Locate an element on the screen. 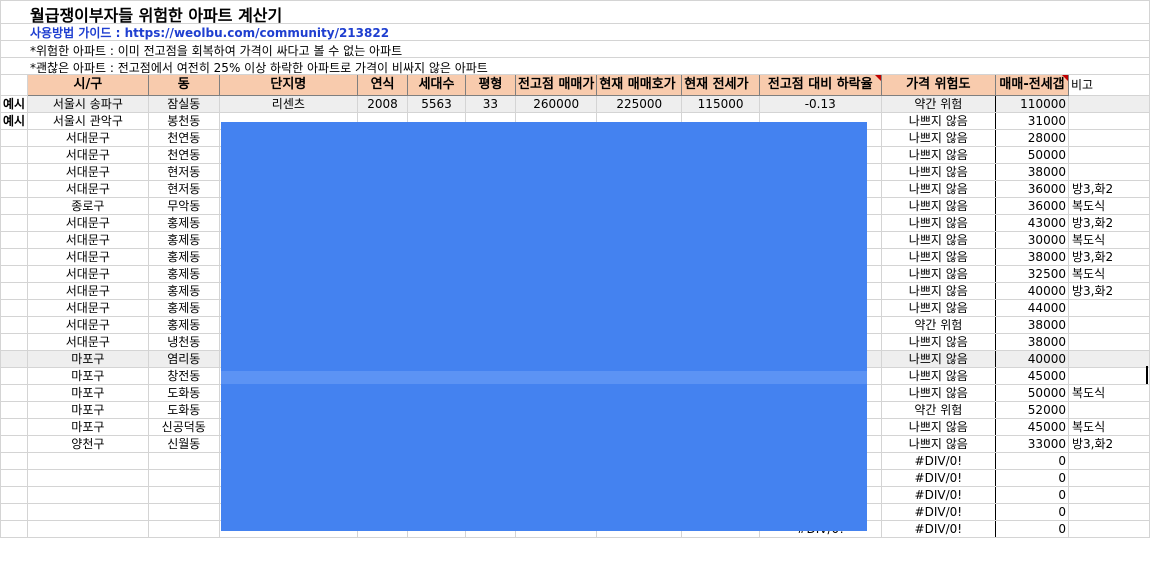 Image resolution: width=1150 pixels, height=562 pixels. cell-gap: 45000 is located at coordinates (1032, 427).